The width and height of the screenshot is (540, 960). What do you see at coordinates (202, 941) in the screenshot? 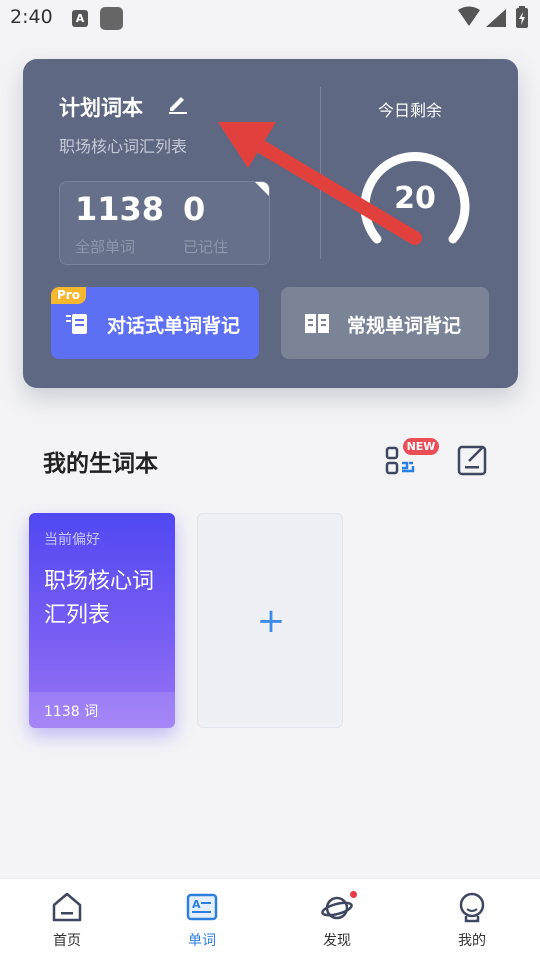
I see `nav-label-words: 单词` at bounding box center [202, 941].